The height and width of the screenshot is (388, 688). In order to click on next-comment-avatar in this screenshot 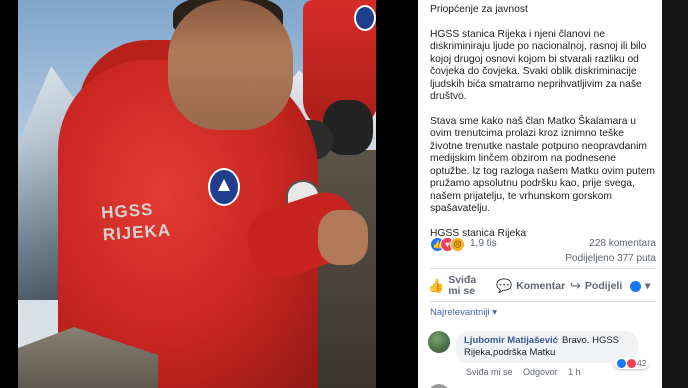, I will do `click(439, 386)`.